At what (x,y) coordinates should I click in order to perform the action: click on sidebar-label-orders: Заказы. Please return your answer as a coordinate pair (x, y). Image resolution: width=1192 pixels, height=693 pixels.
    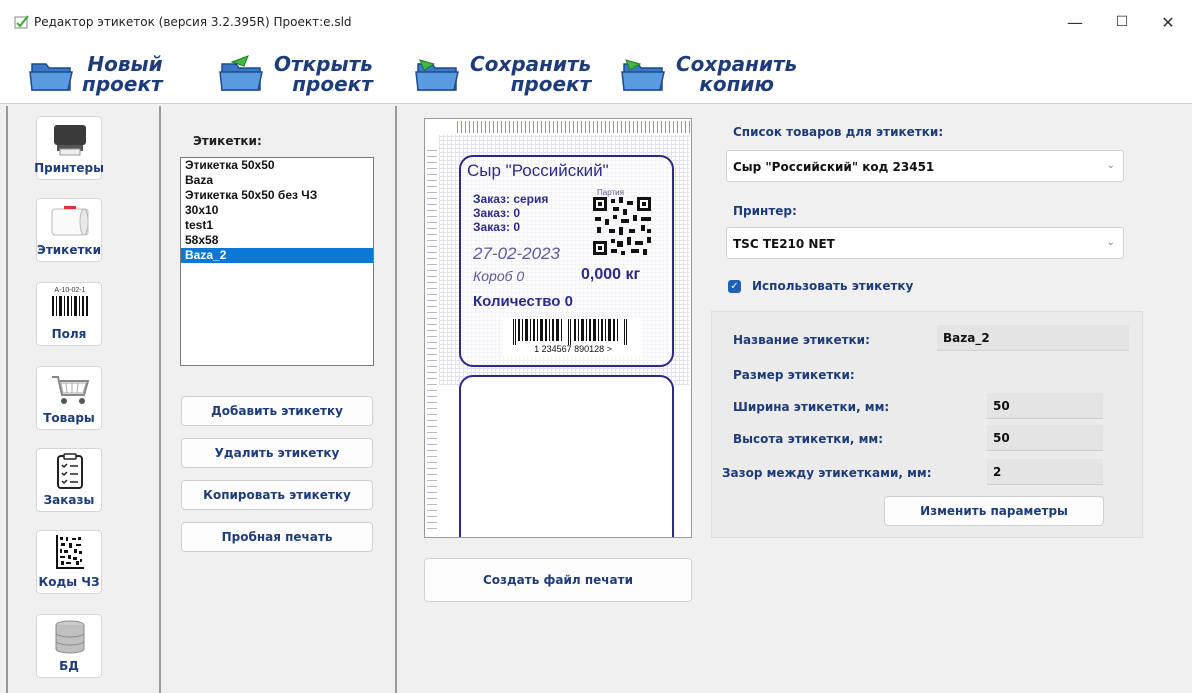
    Looking at the image, I should click on (69, 500).